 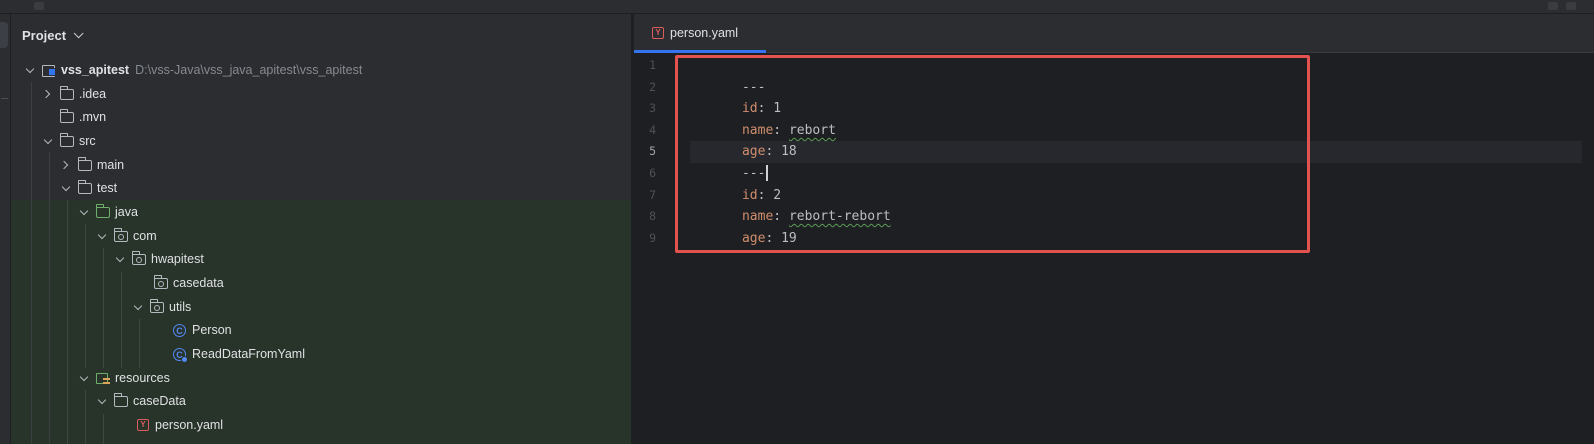 What do you see at coordinates (652, 86) in the screenshot?
I see `line-number: 2` at bounding box center [652, 86].